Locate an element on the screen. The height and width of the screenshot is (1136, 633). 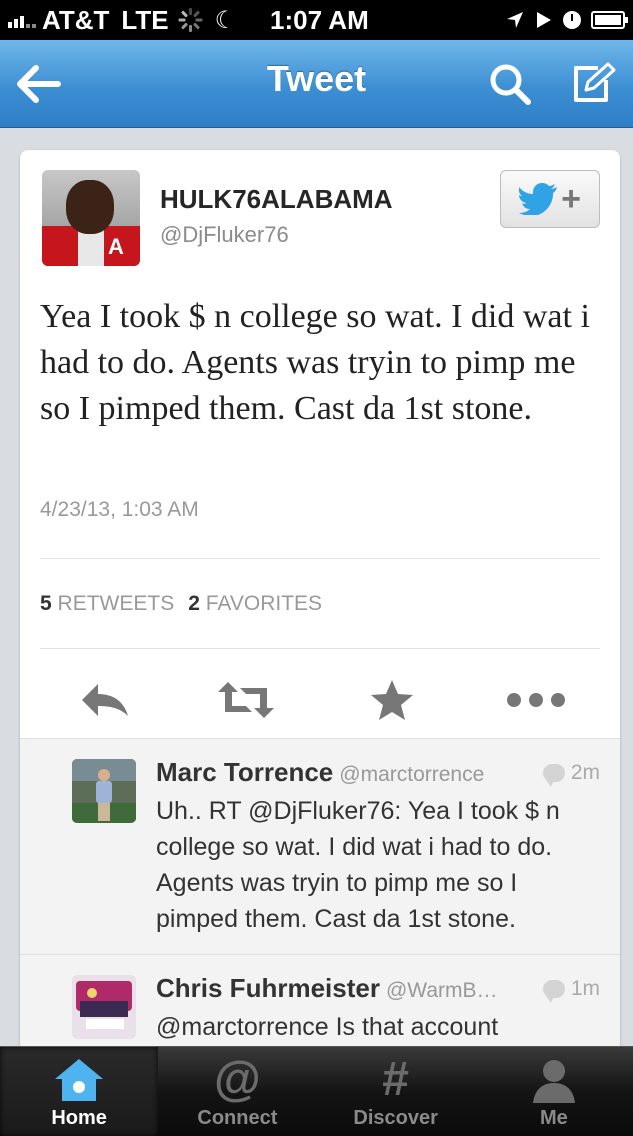
retweet-label: RETWEETS is located at coordinates (116, 603).